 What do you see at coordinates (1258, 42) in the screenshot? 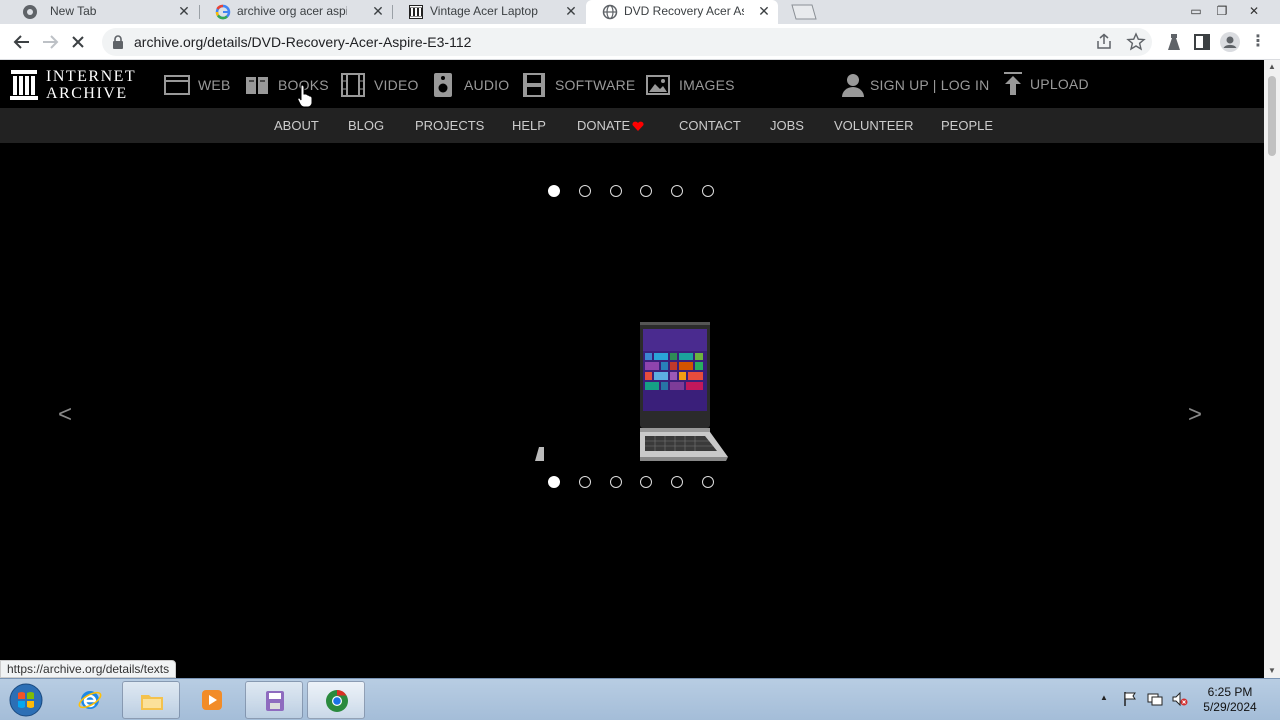
I see `menu-icon: ⋮` at bounding box center [1258, 42].